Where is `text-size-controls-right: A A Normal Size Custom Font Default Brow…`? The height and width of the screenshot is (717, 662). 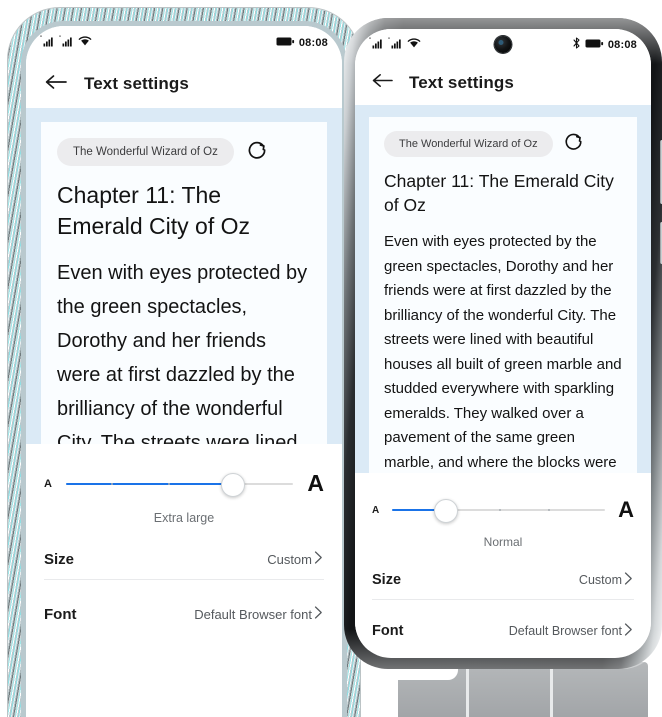
text-size-controls-right: A A Normal Size Custom Font Default Brow… is located at coordinates (503, 561).